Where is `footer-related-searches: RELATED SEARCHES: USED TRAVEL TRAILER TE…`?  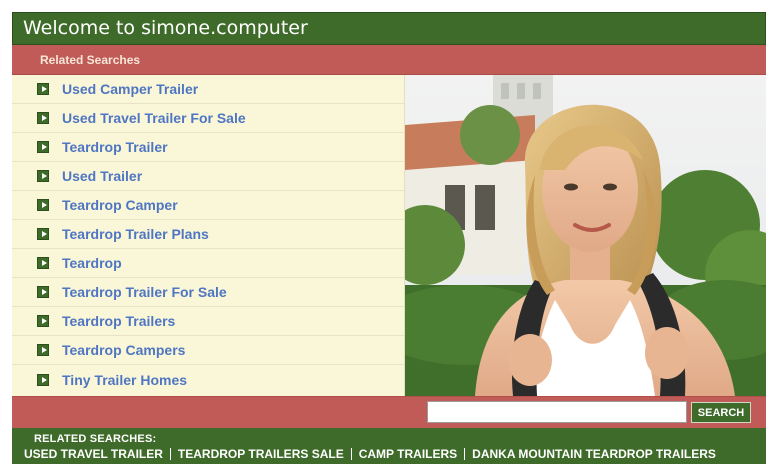 footer-related-searches: RELATED SEARCHES: USED TRAVEL TRAILER TE… is located at coordinates (389, 446).